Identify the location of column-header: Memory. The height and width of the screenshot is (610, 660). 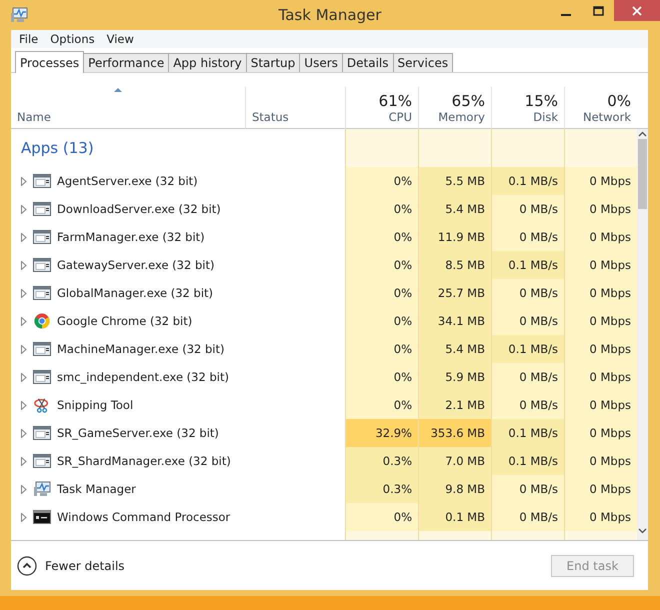
(461, 117).